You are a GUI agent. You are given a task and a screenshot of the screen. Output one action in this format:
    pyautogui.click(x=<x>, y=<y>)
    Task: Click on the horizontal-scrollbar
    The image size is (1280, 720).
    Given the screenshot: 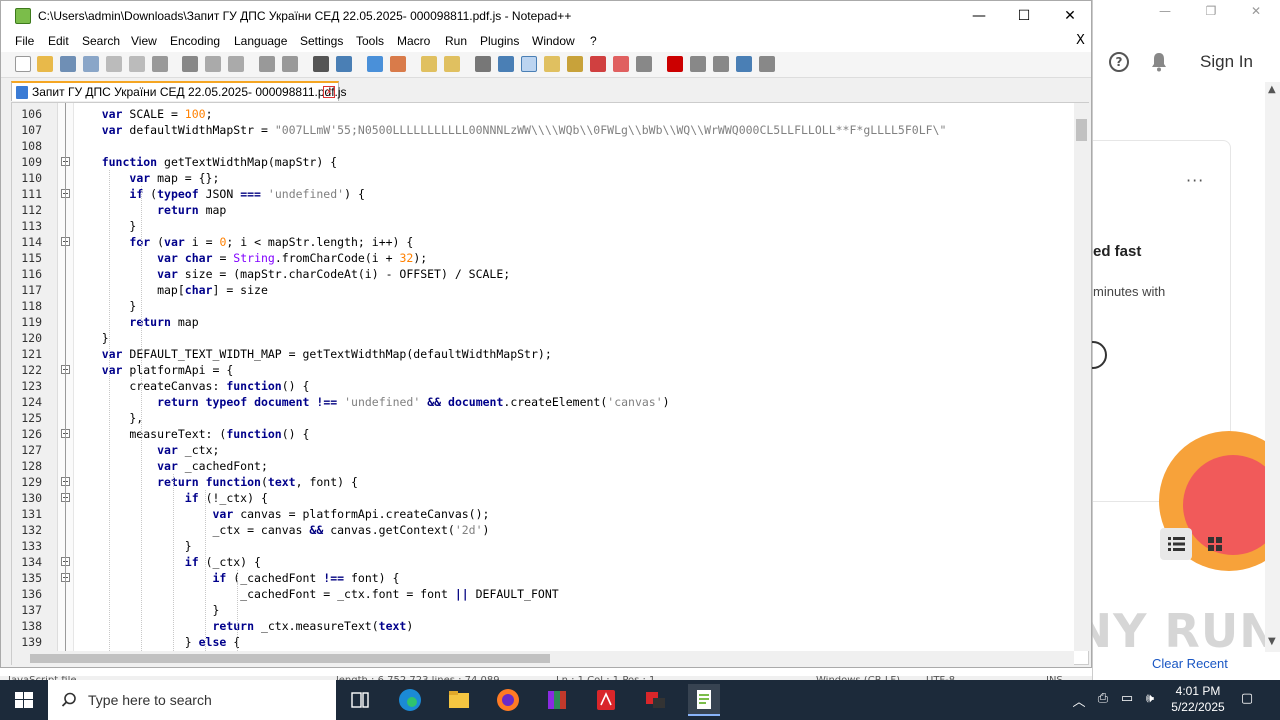 What is the action you would take?
    pyautogui.click(x=543, y=658)
    